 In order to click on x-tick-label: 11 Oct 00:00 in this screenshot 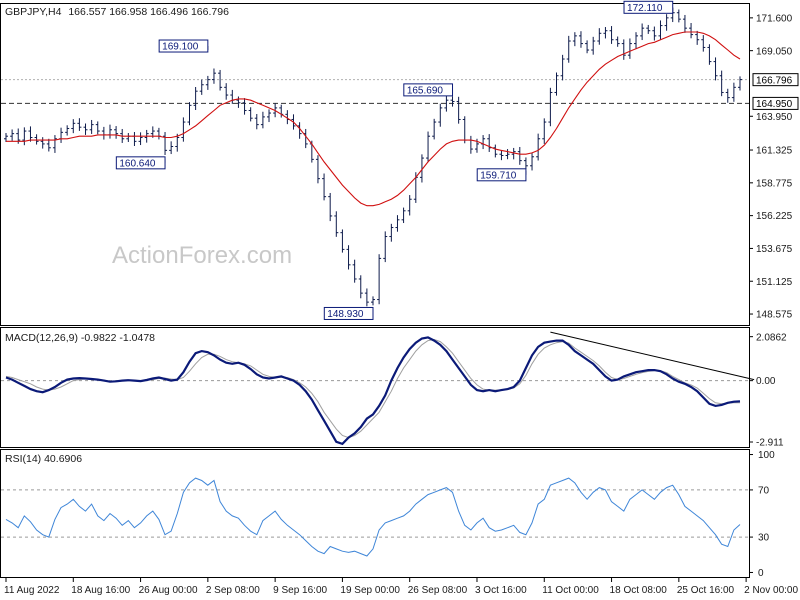, I will do `click(570, 590)`.